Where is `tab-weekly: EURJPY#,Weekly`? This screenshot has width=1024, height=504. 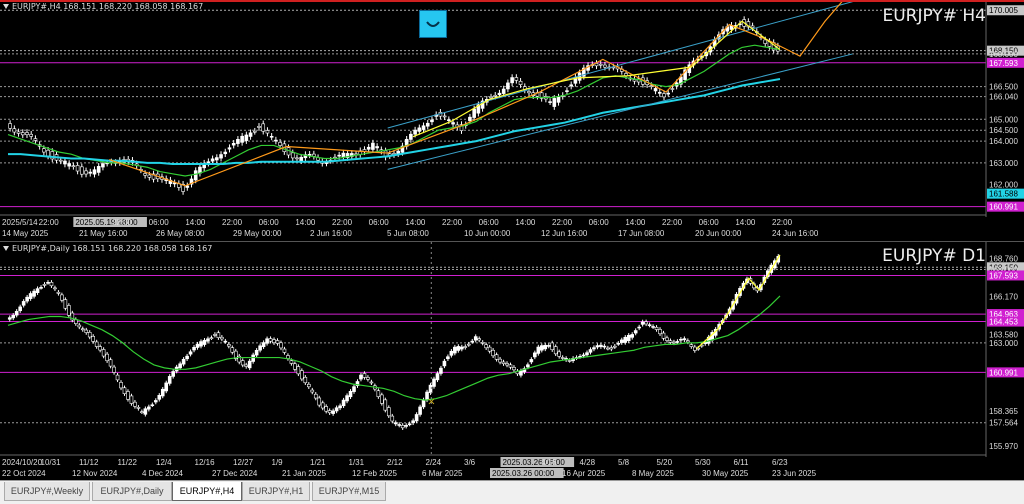
tab-weekly: EURJPY#,Weekly is located at coordinates (47, 491).